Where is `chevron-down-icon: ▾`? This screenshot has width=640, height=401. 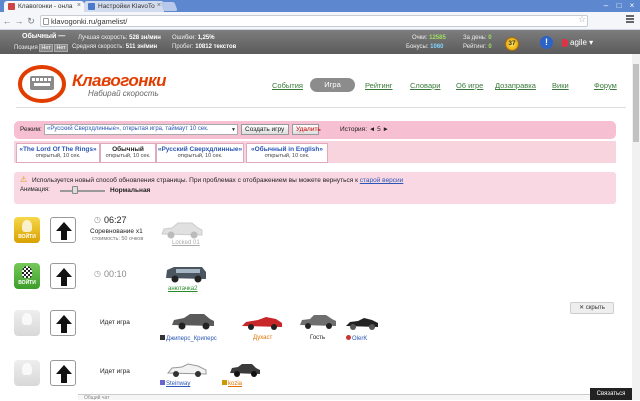 chevron-down-icon: ▾ is located at coordinates (591, 42).